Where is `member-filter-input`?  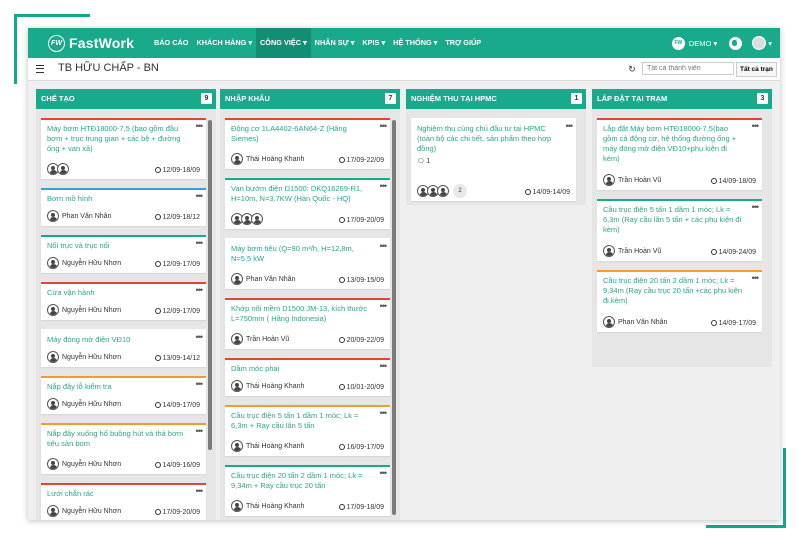
member-filter-input is located at coordinates (688, 68).